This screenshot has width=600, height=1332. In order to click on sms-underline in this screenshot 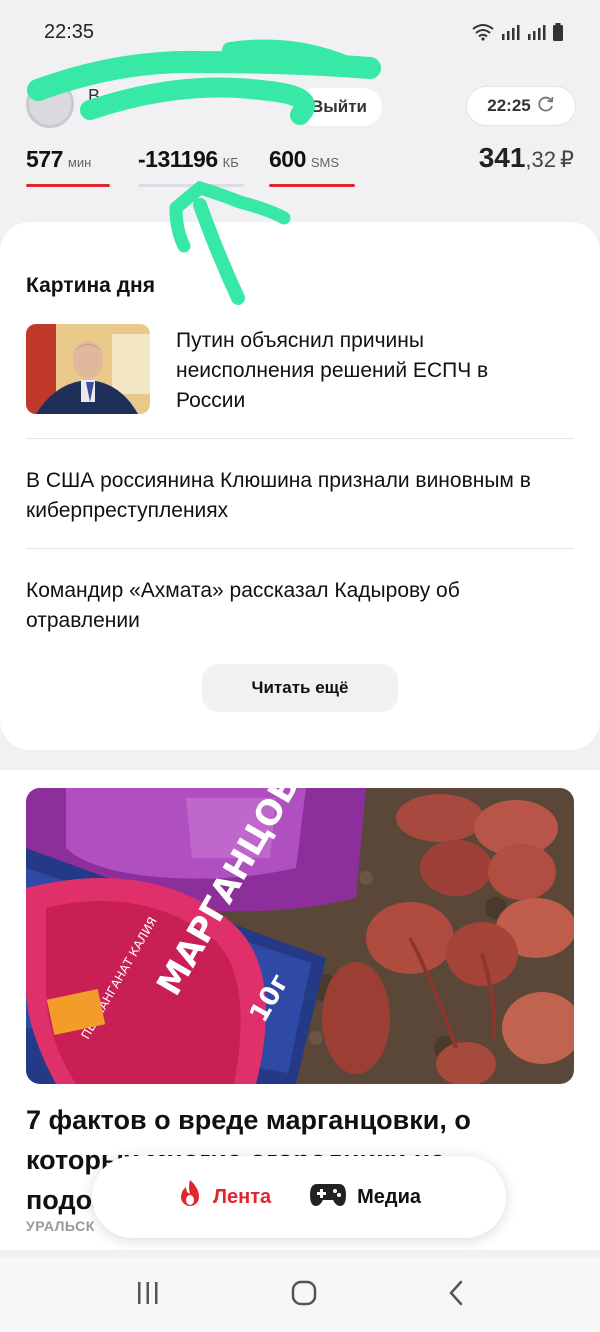, I will do `click(312, 185)`.